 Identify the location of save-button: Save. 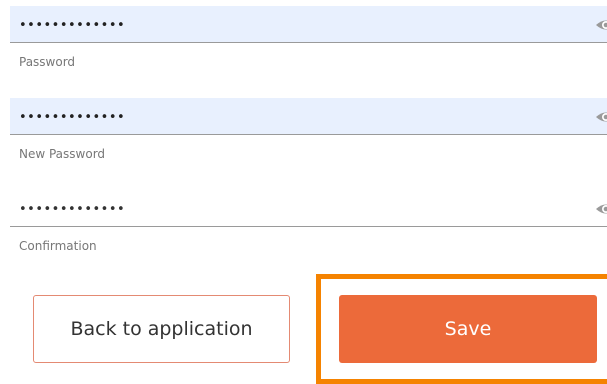
(468, 329).